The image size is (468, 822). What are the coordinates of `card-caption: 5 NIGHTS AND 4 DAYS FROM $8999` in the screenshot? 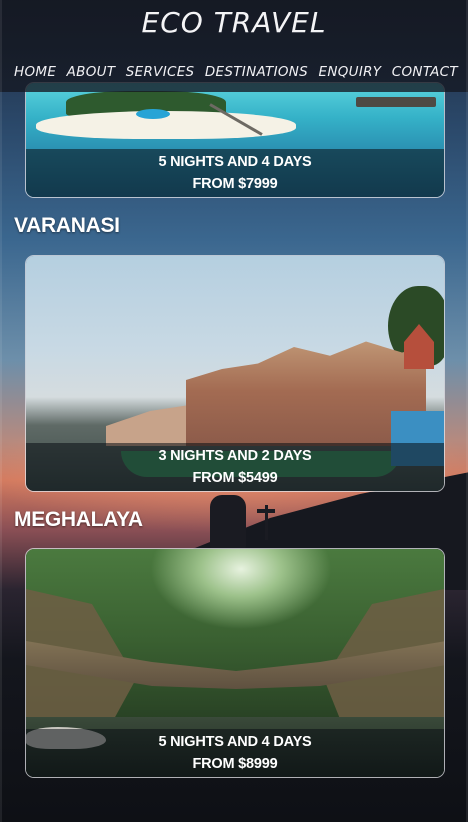 It's located at (235, 753).